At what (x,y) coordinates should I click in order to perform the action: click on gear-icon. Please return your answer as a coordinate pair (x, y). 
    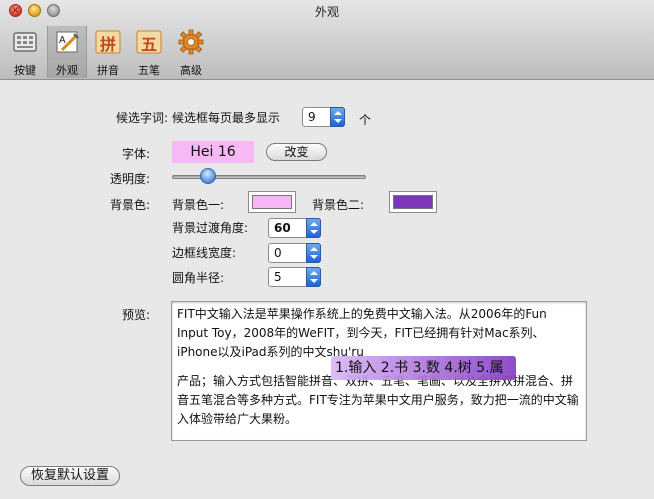
    Looking at the image, I should click on (191, 42).